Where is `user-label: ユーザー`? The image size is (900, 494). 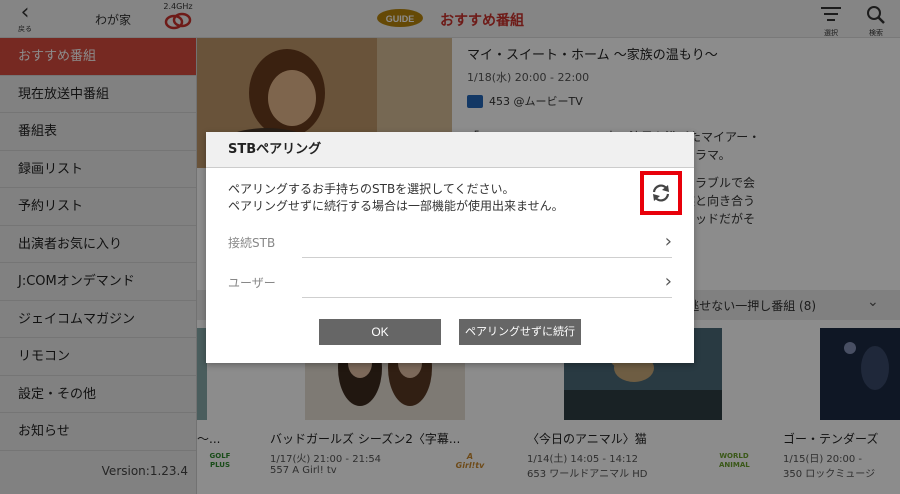
user-label: ユーザー is located at coordinates (252, 283).